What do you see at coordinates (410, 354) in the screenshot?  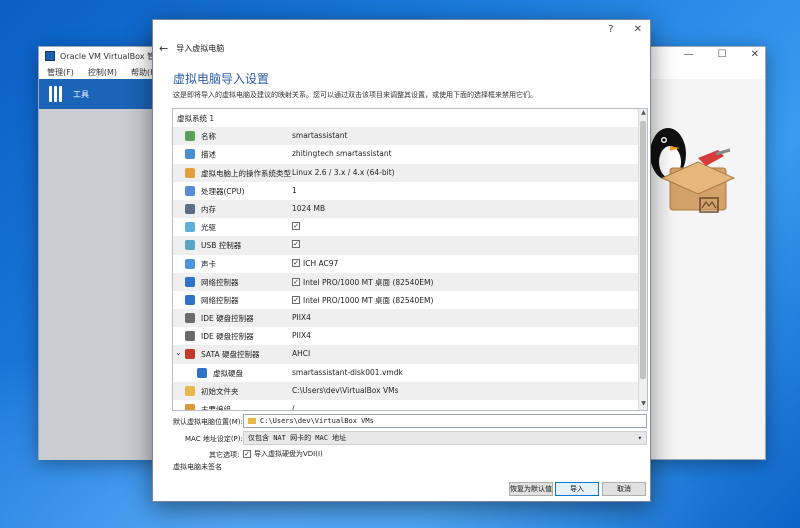 I see `table-row: ⌄ SATA 硬盘控制器 AHCI` at bounding box center [410, 354].